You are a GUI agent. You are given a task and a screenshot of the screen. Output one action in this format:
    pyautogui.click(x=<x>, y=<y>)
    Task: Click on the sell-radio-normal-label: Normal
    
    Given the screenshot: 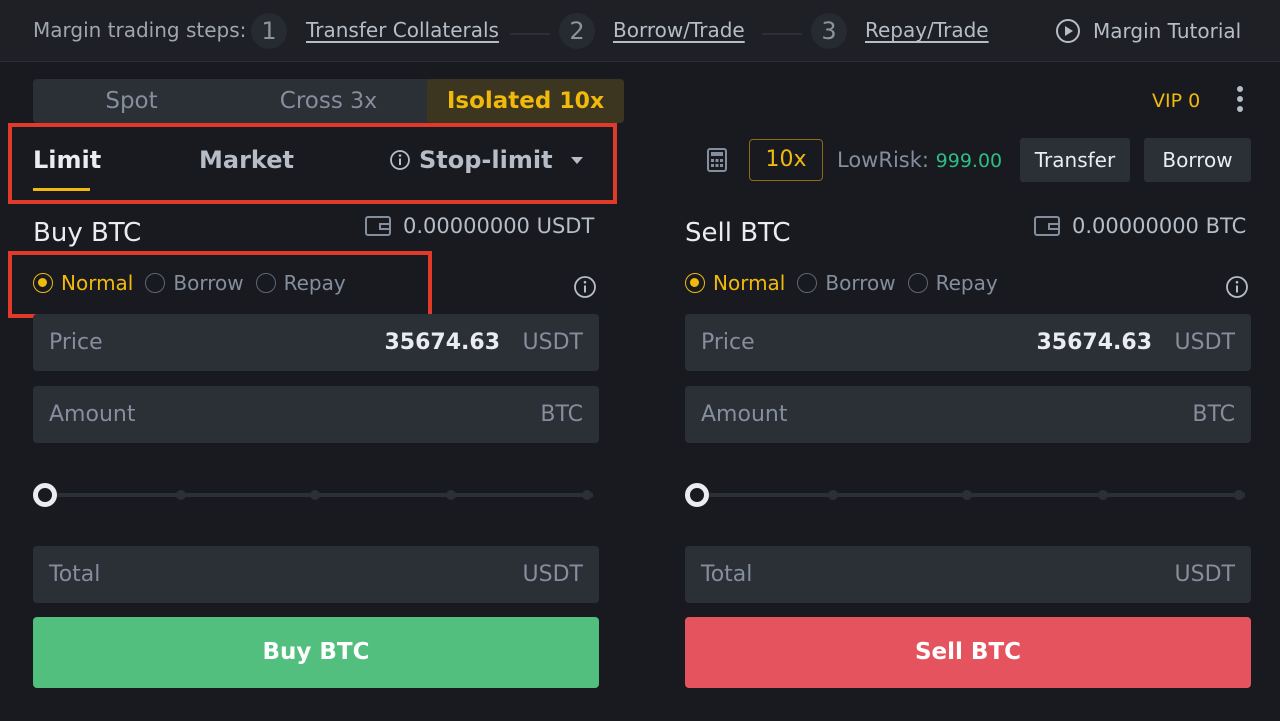 What is the action you would take?
    pyautogui.click(x=749, y=283)
    